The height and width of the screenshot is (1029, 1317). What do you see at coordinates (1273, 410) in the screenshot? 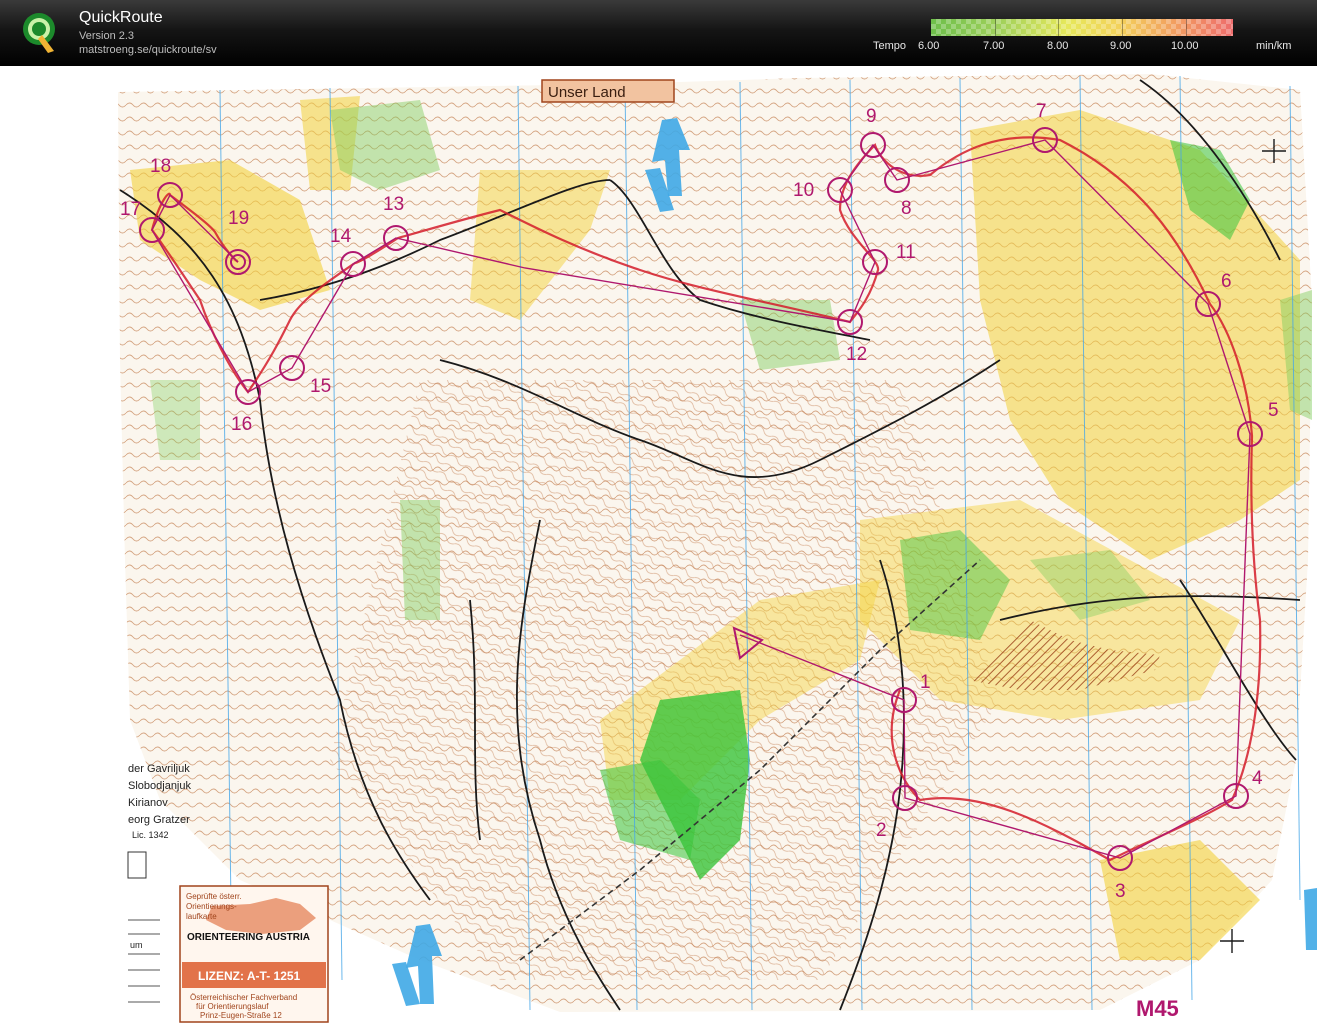
I see `control-number-5: 5` at bounding box center [1273, 410].